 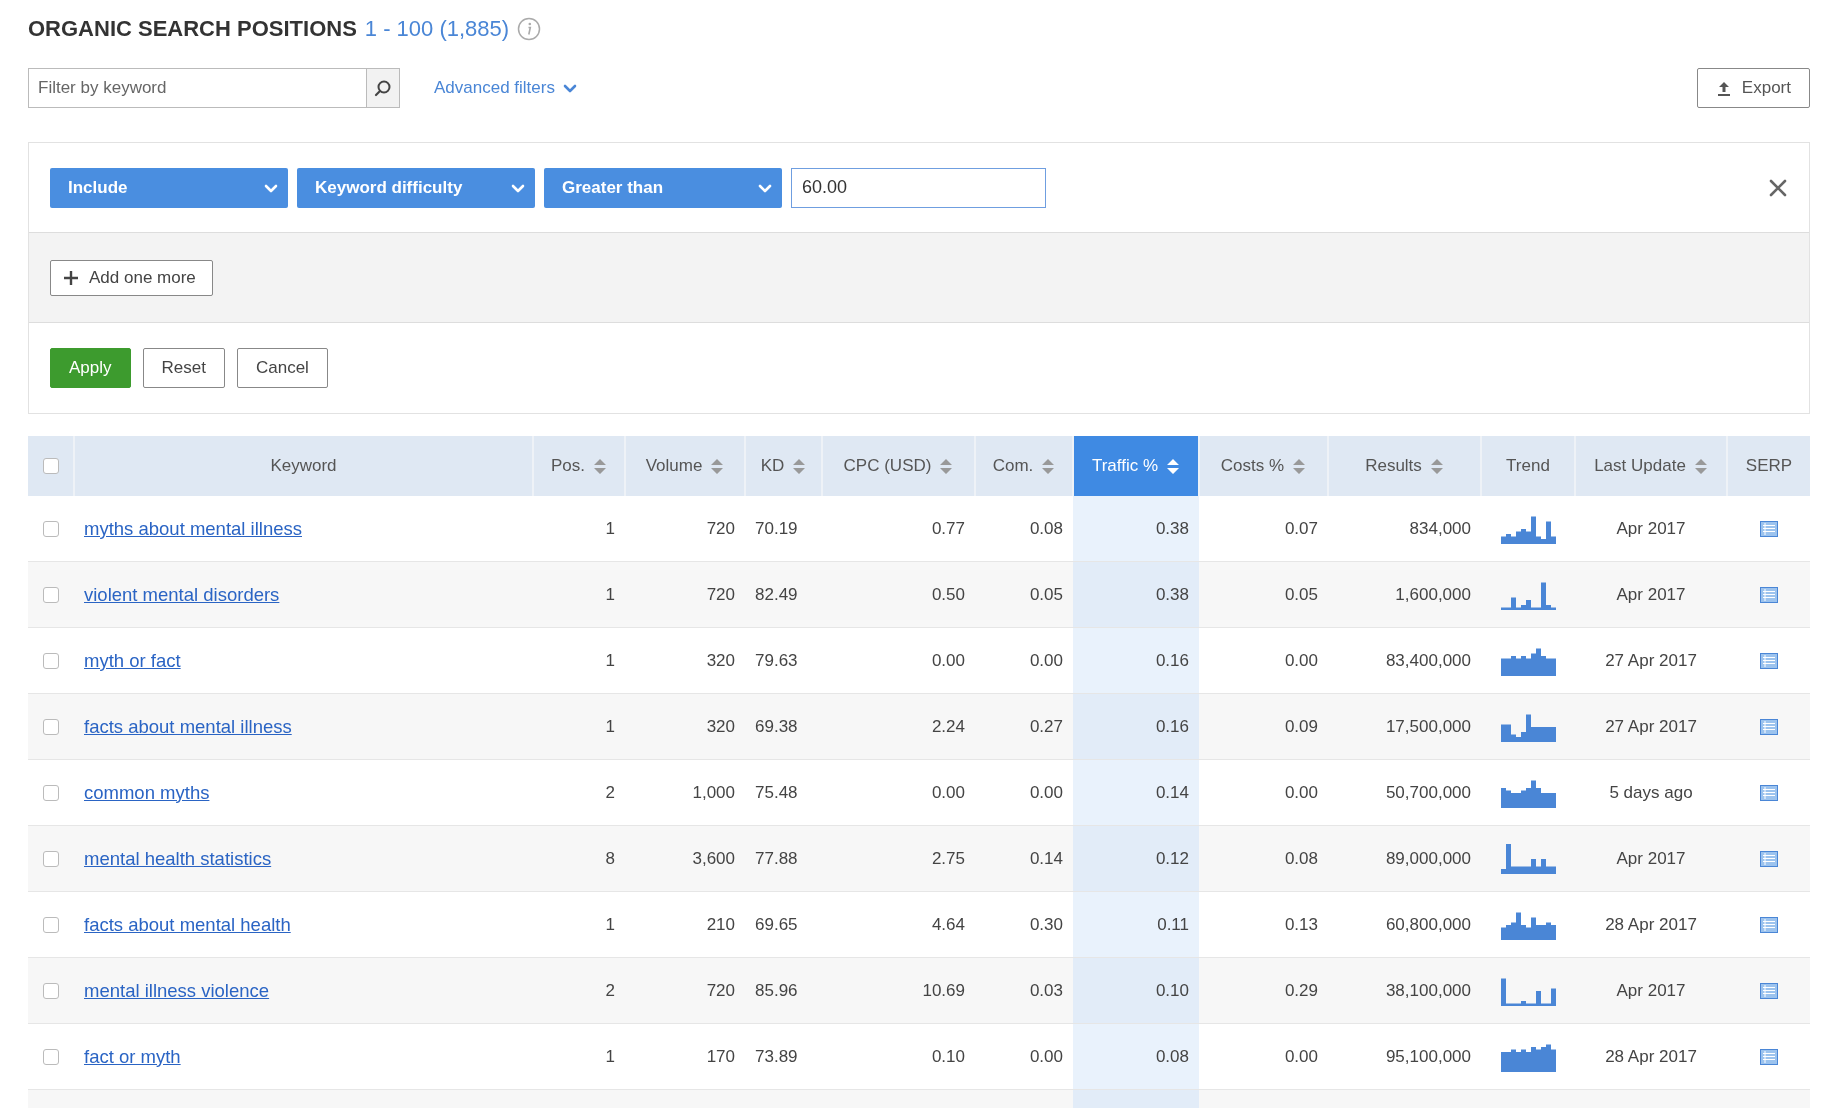 What do you see at coordinates (776, 594) in the screenshot?
I see `difficulty-cell: 82.49` at bounding box center [776, 594].